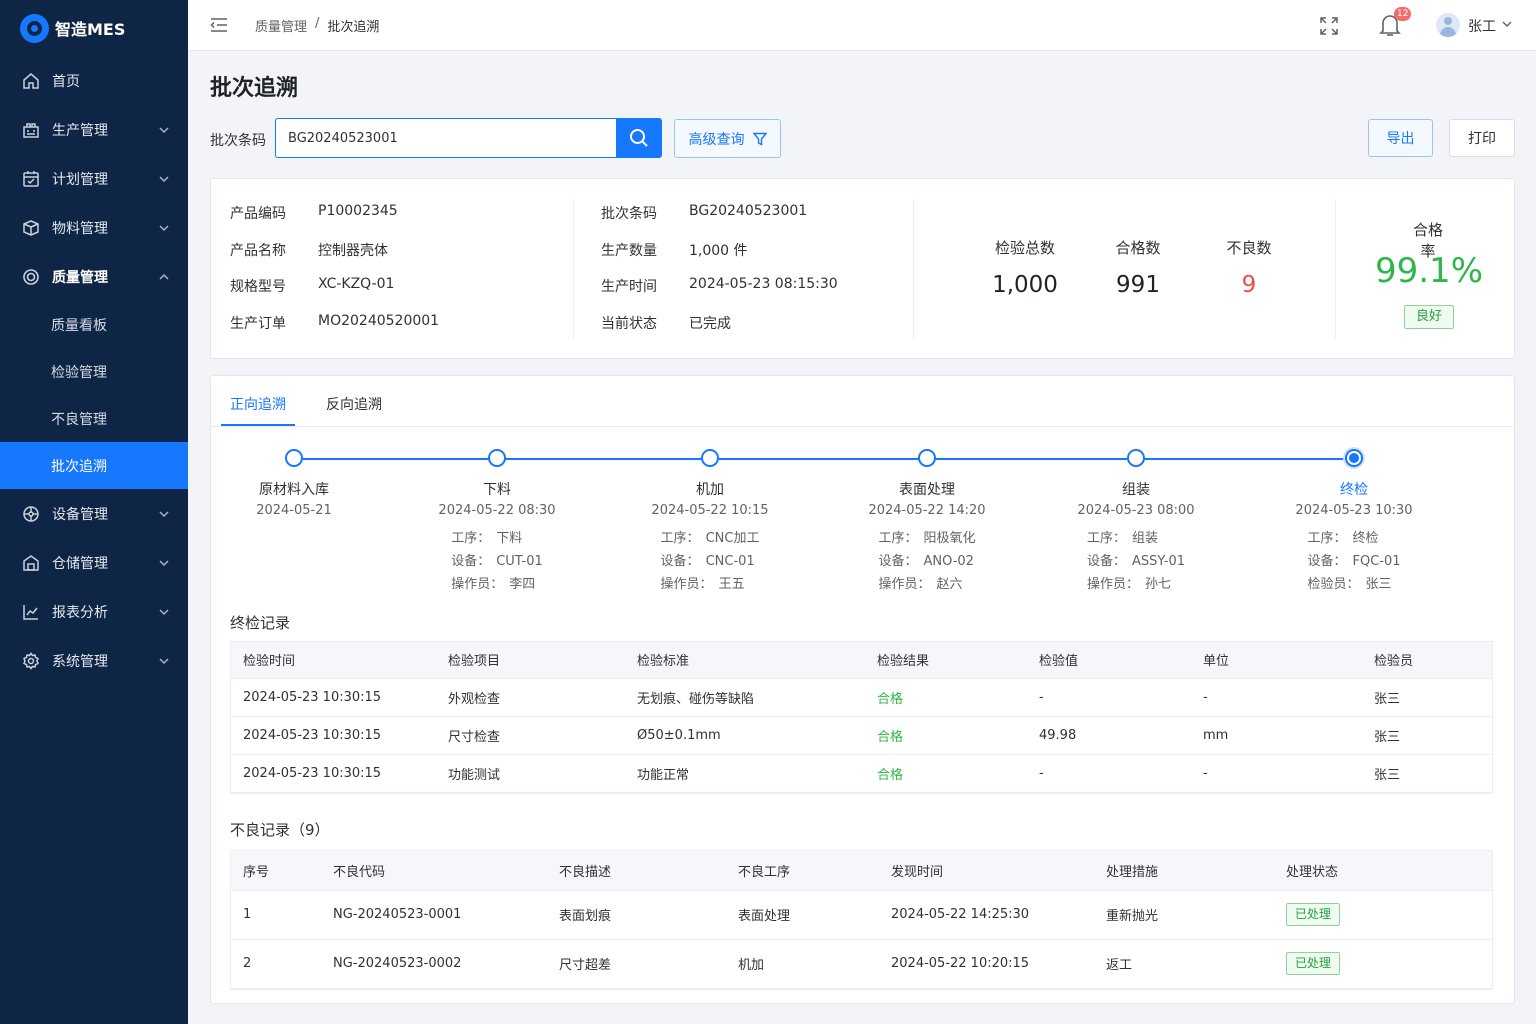  Describe the element at coordinates (927, 510) in the screenshot. I see `timeline-step-date: 2024-05-22 14:20` at that location.